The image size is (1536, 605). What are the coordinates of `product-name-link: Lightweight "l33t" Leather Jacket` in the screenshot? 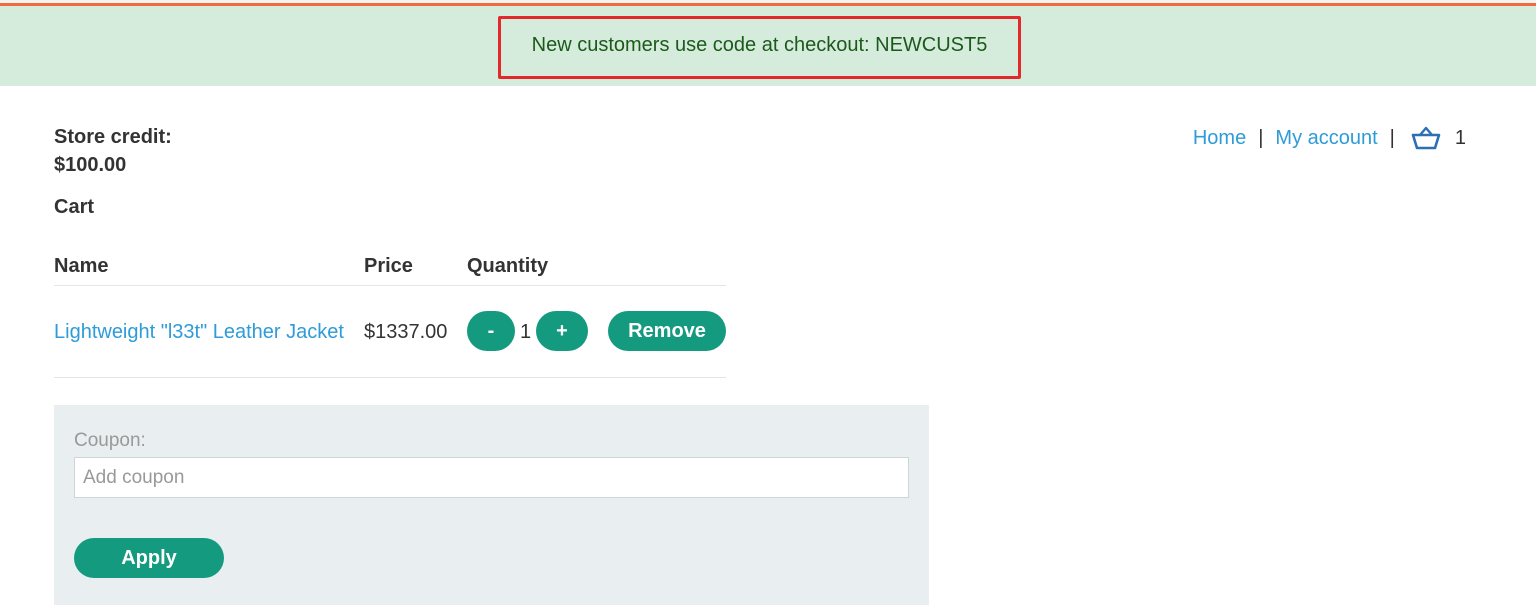 It's located at (199, 332).